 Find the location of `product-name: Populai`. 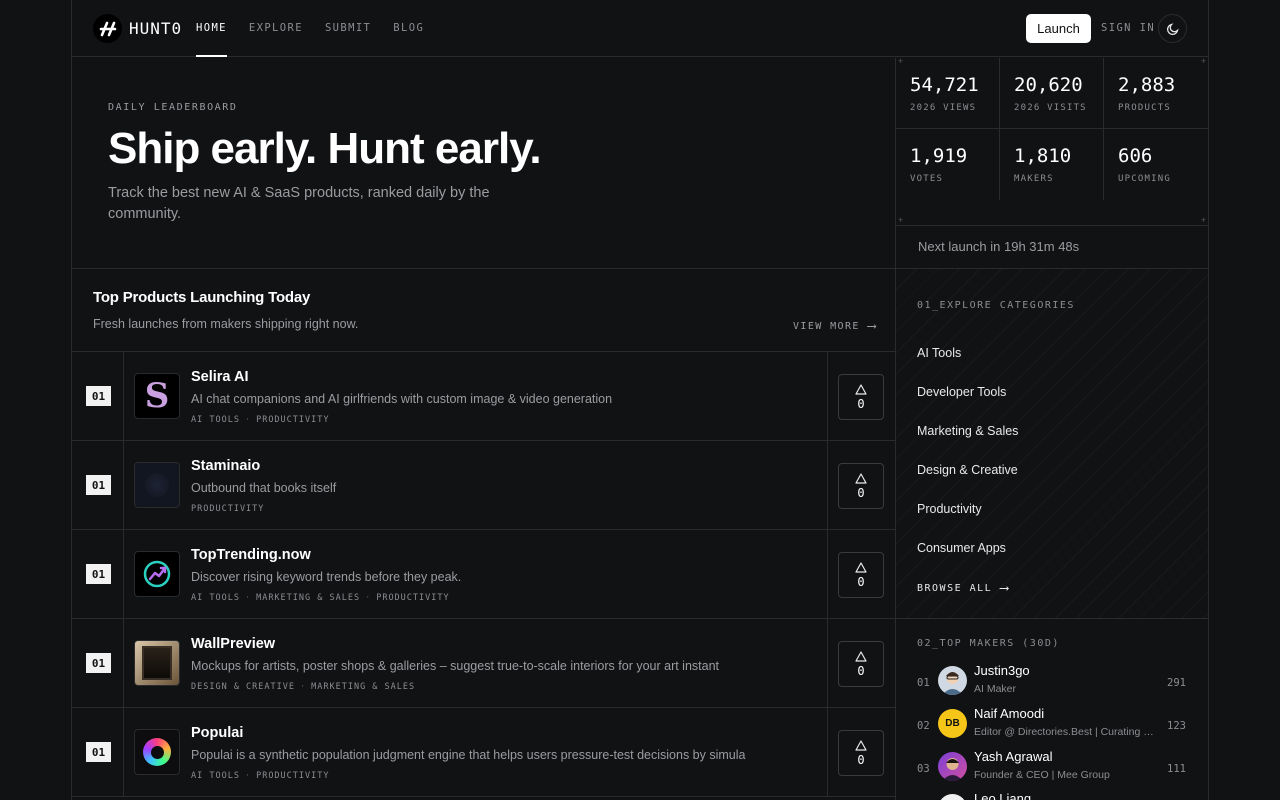

product-name: Populai is located at coordinates (217, 733).